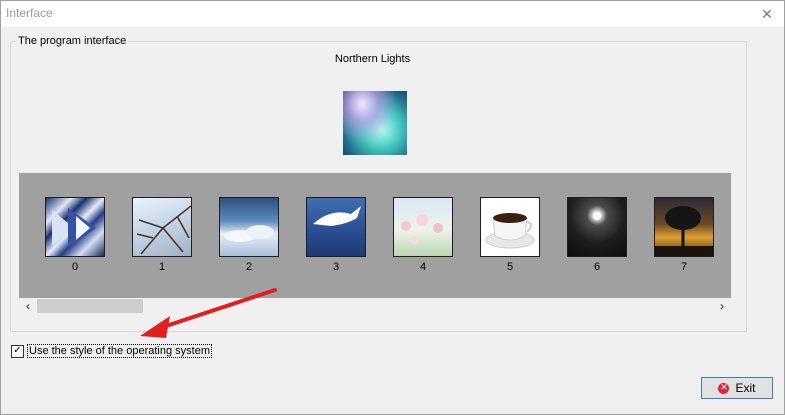 This screenshot has width=785, height=415. I want to click on tree-silhouette-icon, so click(684, 231).